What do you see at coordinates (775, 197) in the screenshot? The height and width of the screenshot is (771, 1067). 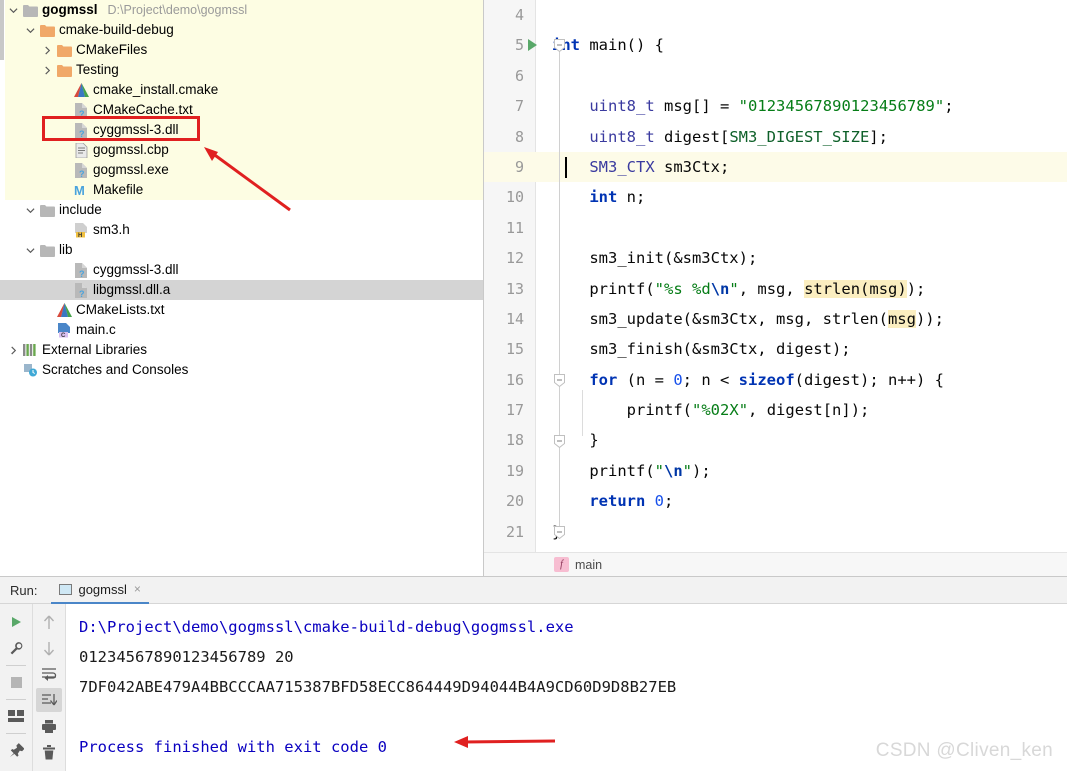 I see `code-line: 10 int n;` at bounding box center [775, 197].